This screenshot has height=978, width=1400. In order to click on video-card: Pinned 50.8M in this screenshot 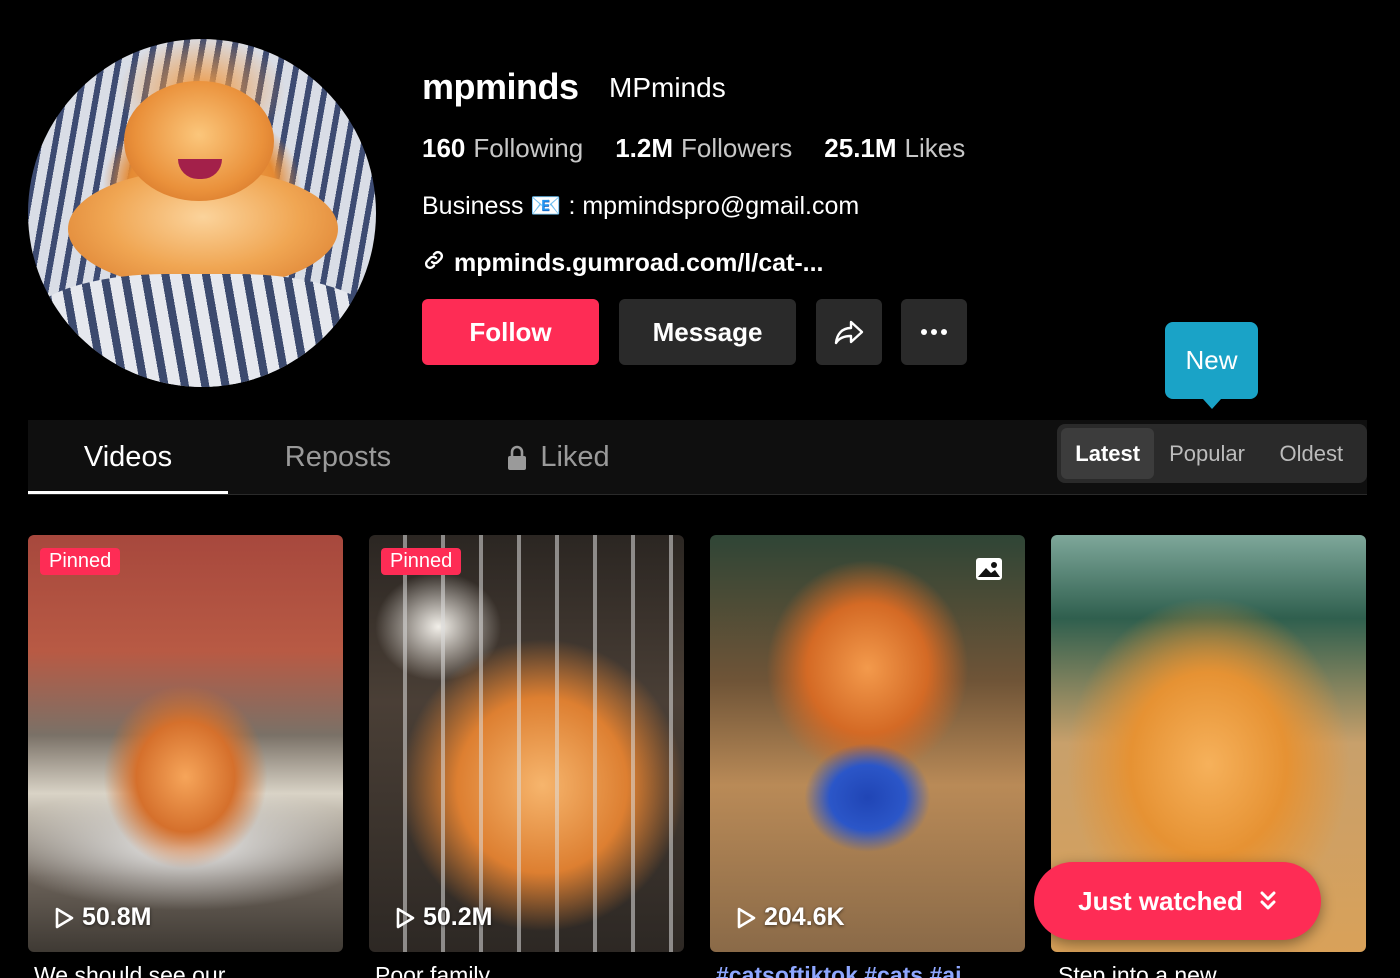, I will do `click(185, 743)`.